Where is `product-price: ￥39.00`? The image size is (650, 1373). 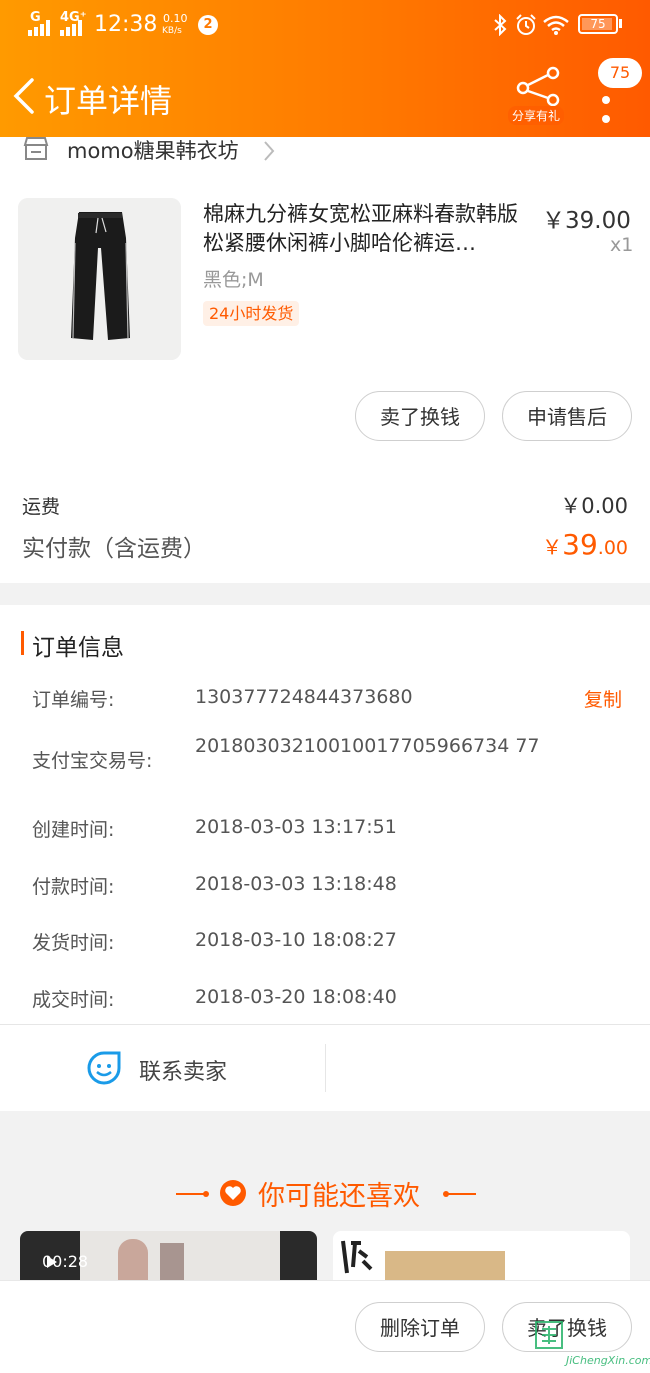 product-price: ￥39.00 is located at coordinates (586, 221).